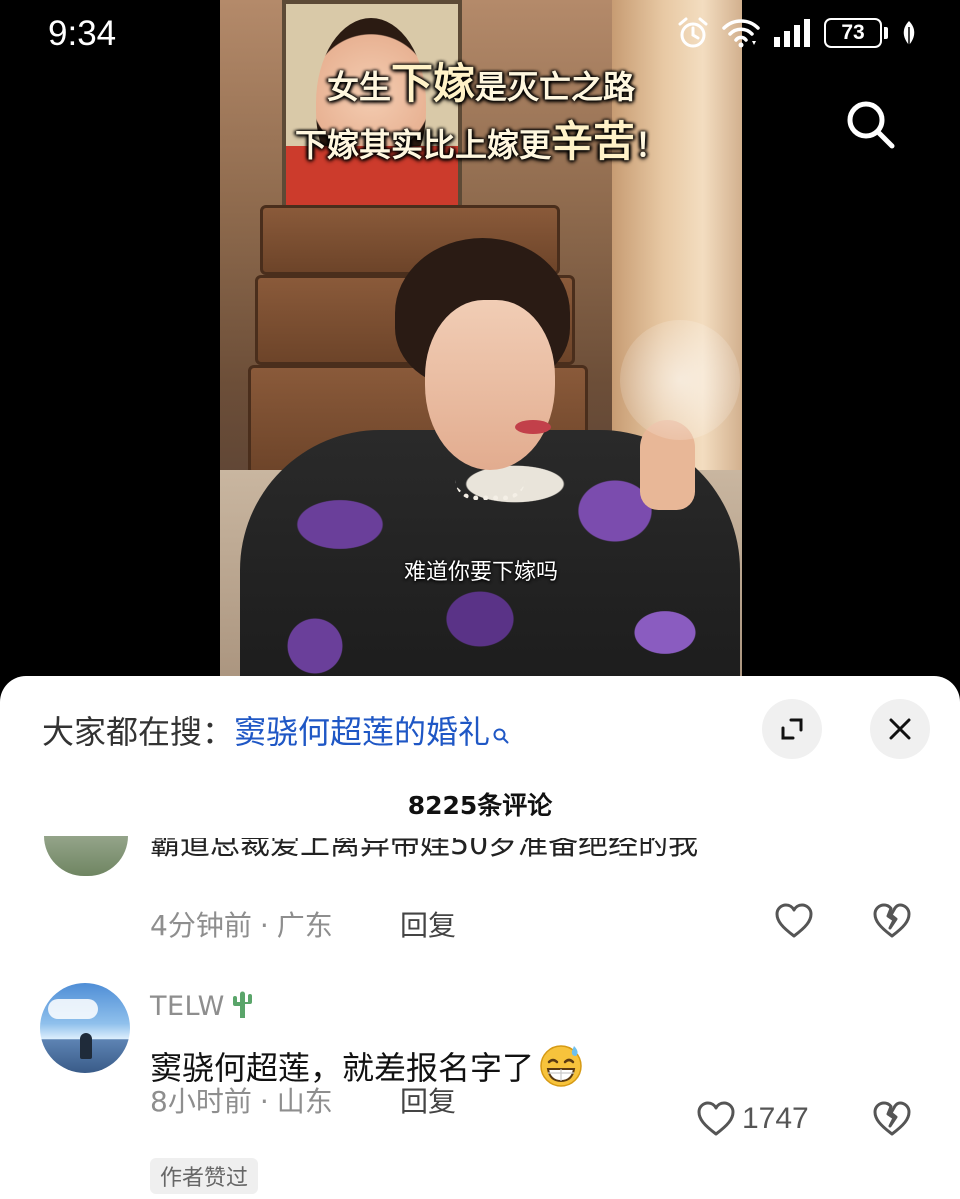 This screenshot has width=960, height=1199. What do you see at coordinates (242, 1007) in the screenshot?
I see `cactus-icon` at bounding box center [242, 1007].